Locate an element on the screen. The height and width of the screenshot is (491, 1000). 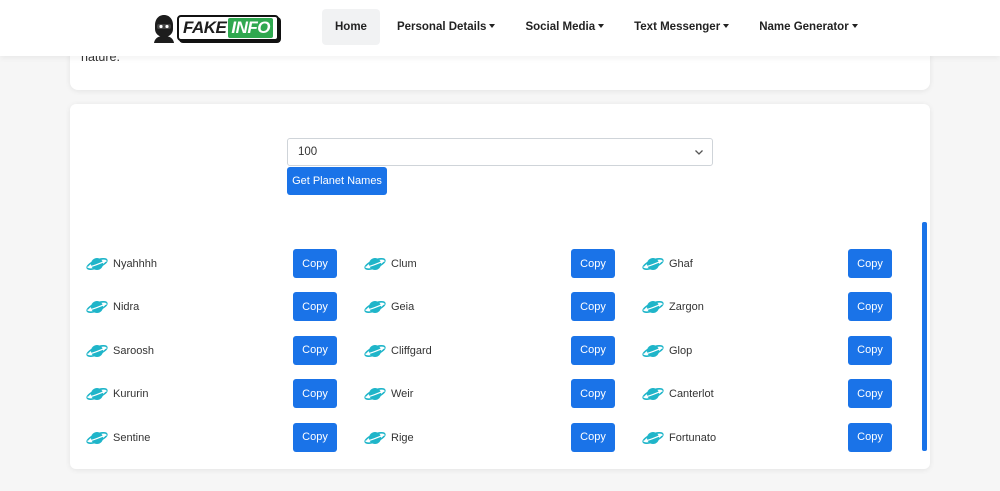
nav-item-text-messenger: Text Messenger is located at coordinates (681, 27).